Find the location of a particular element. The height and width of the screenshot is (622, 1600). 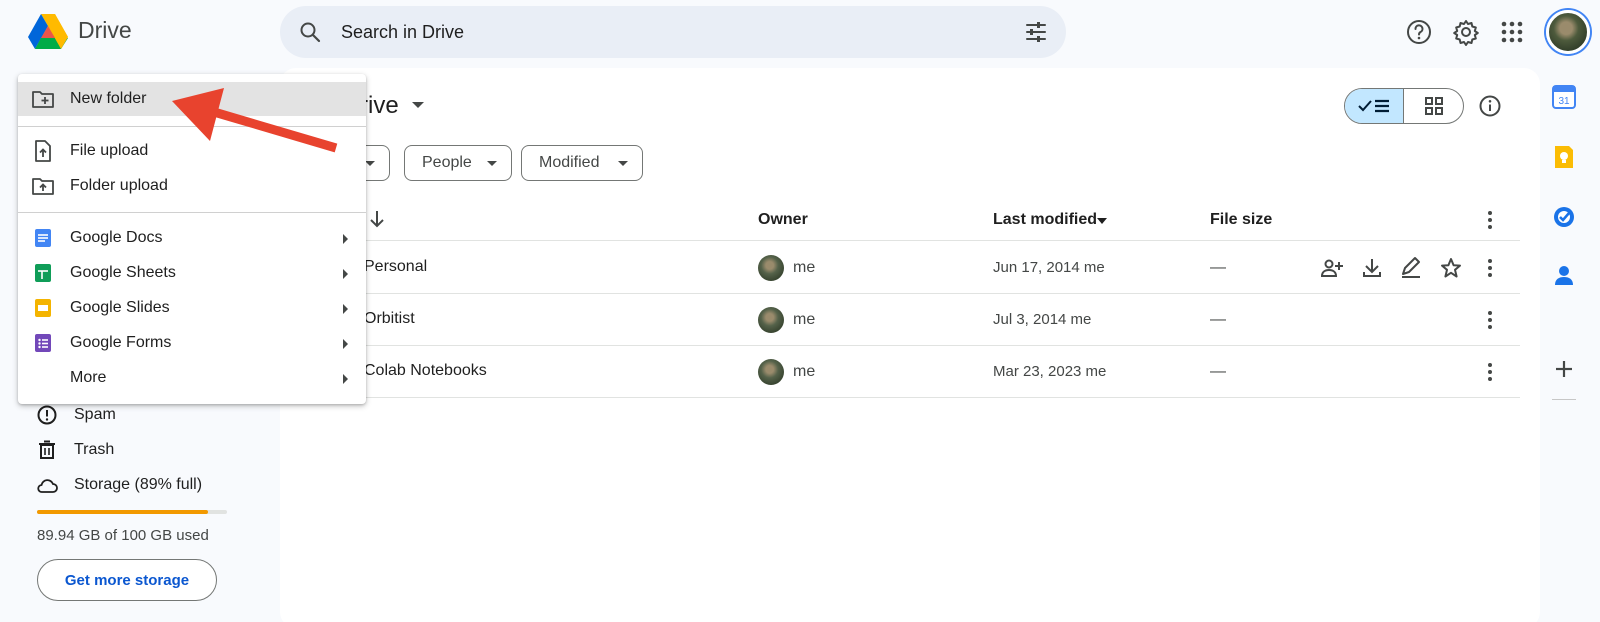

help-icon is located at coordinates (1419, 32).